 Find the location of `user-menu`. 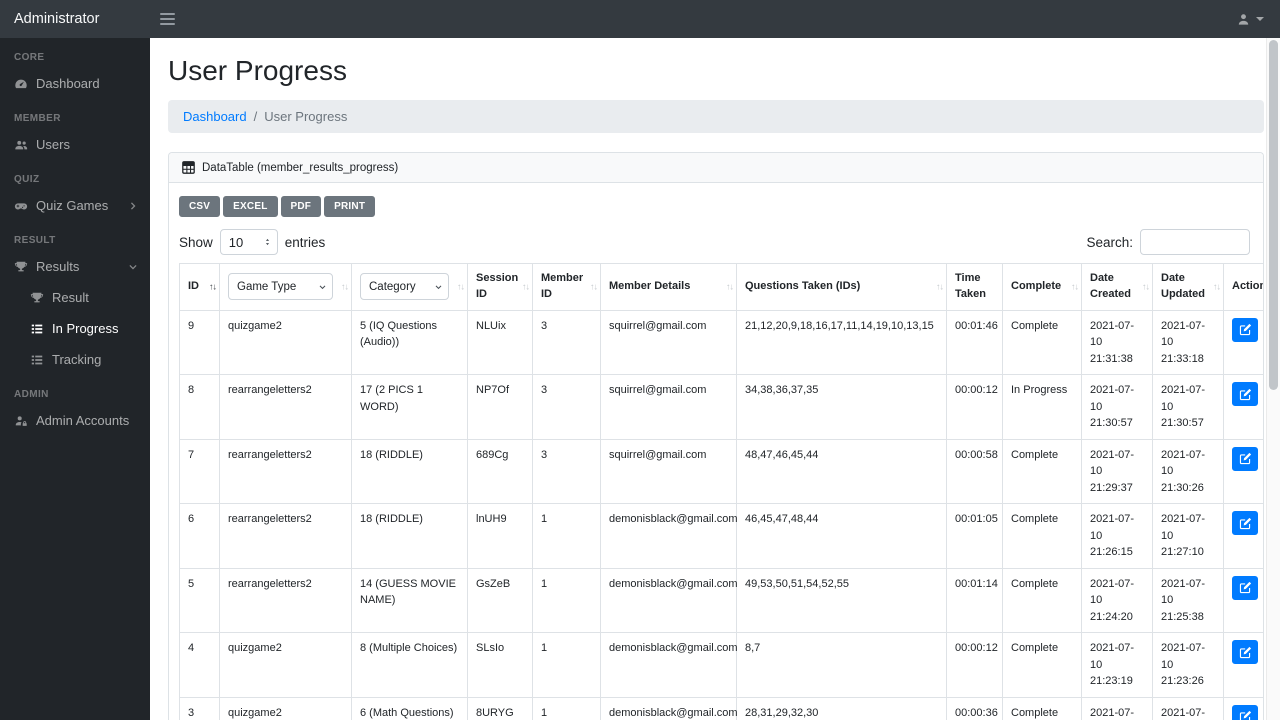

user-menu is located at coordinates (1250, 19).